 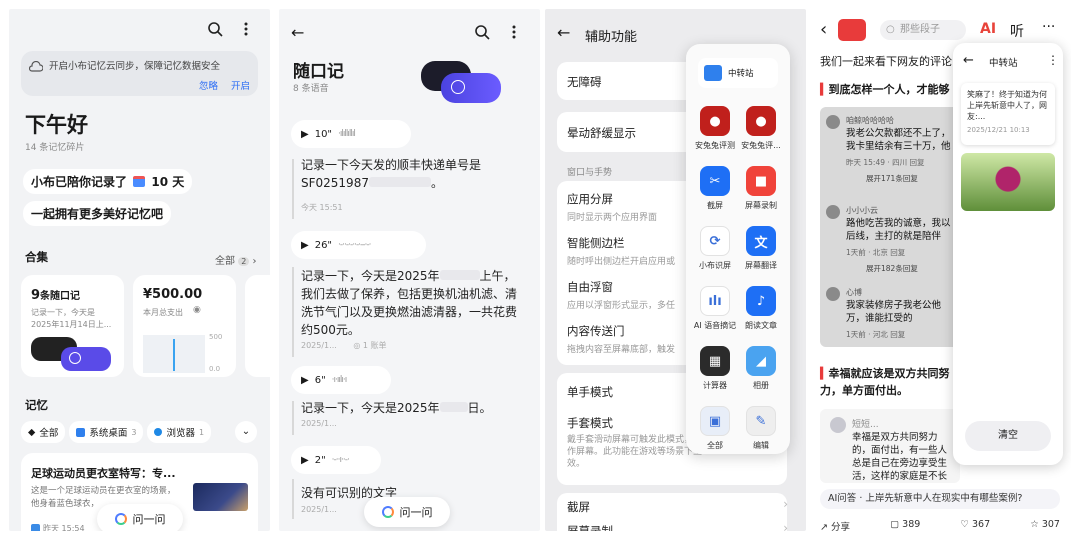 What do you see at coordinates (886, 61) in the screenshot?
I see `header-text: 我们一起来看下网友的评论` at bounding box center [886, 61].